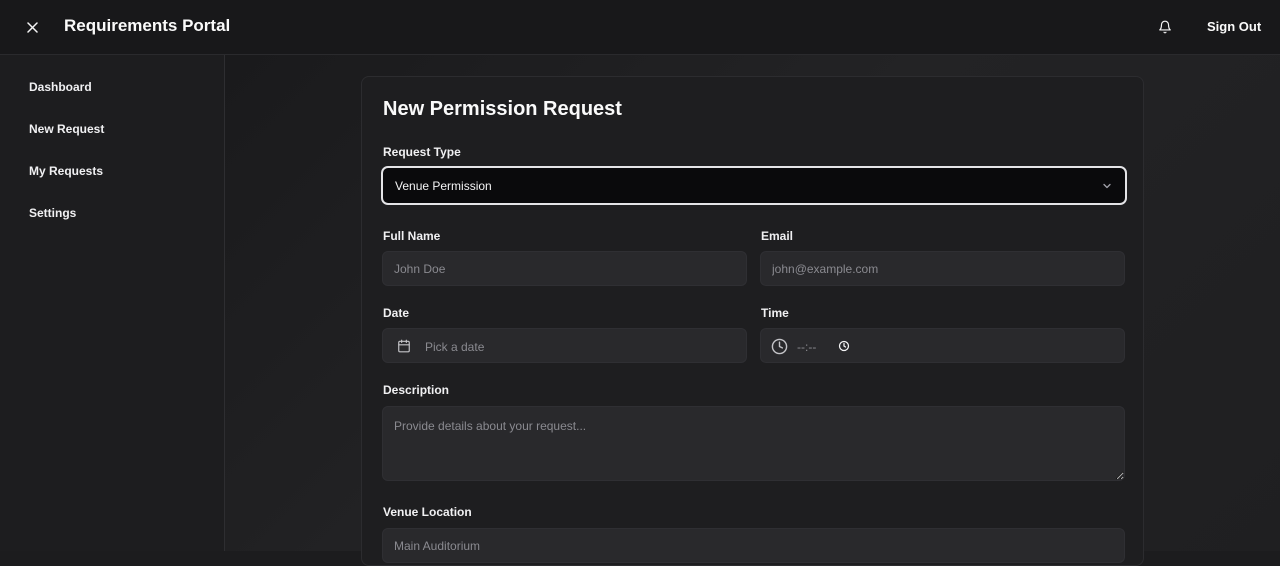 This screenshot has width=1280, height=566. Describe the element at coordinates (66, 129) in the screenshot. I see `sidebar-item-new-request: New Request` at that location.